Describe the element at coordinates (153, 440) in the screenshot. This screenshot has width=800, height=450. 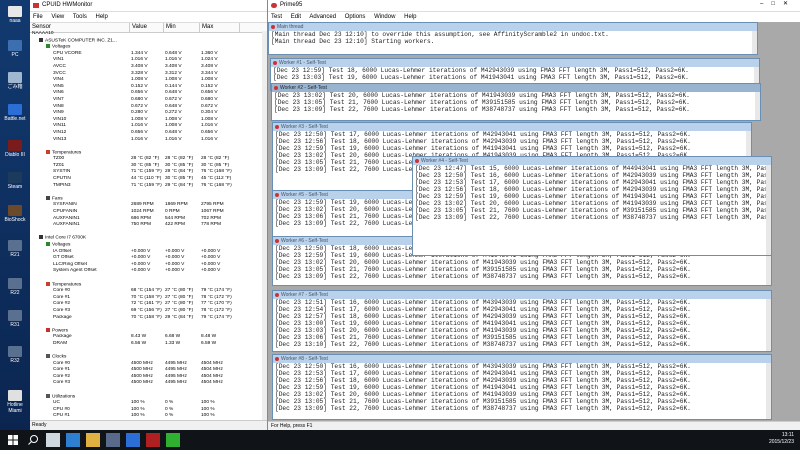
I see `prime95-icon` at that location.